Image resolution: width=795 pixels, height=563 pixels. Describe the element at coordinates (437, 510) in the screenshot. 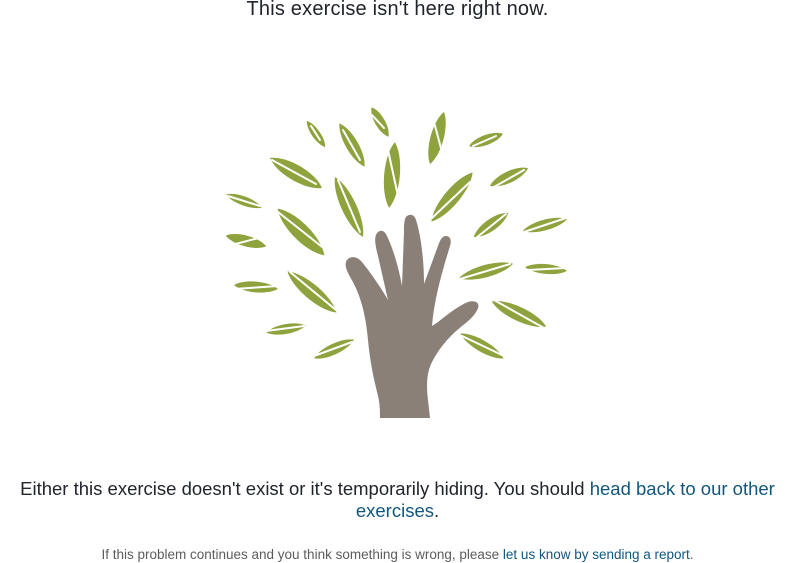

I see `message-period: .` at that location.